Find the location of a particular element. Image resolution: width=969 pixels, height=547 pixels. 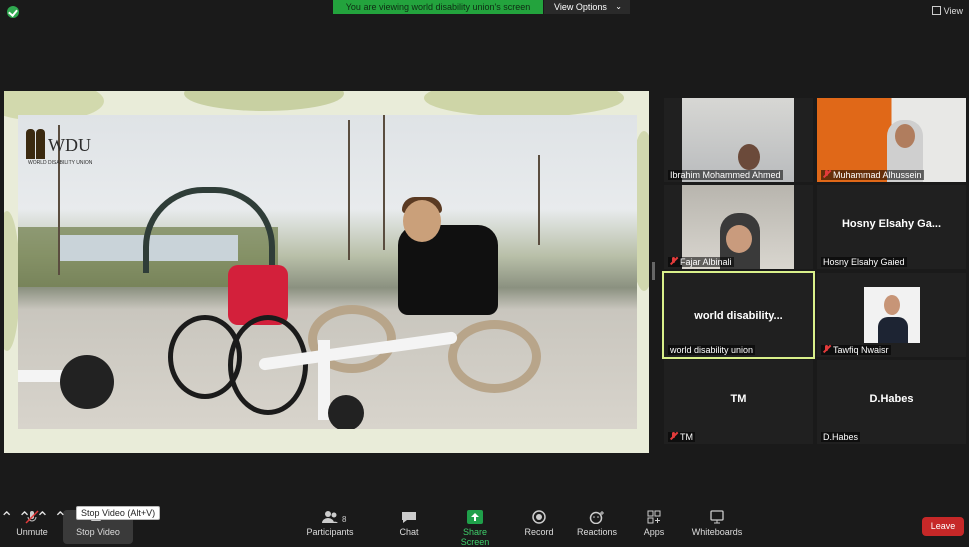

participants-label: Participants is located at coordinates (330, 532).